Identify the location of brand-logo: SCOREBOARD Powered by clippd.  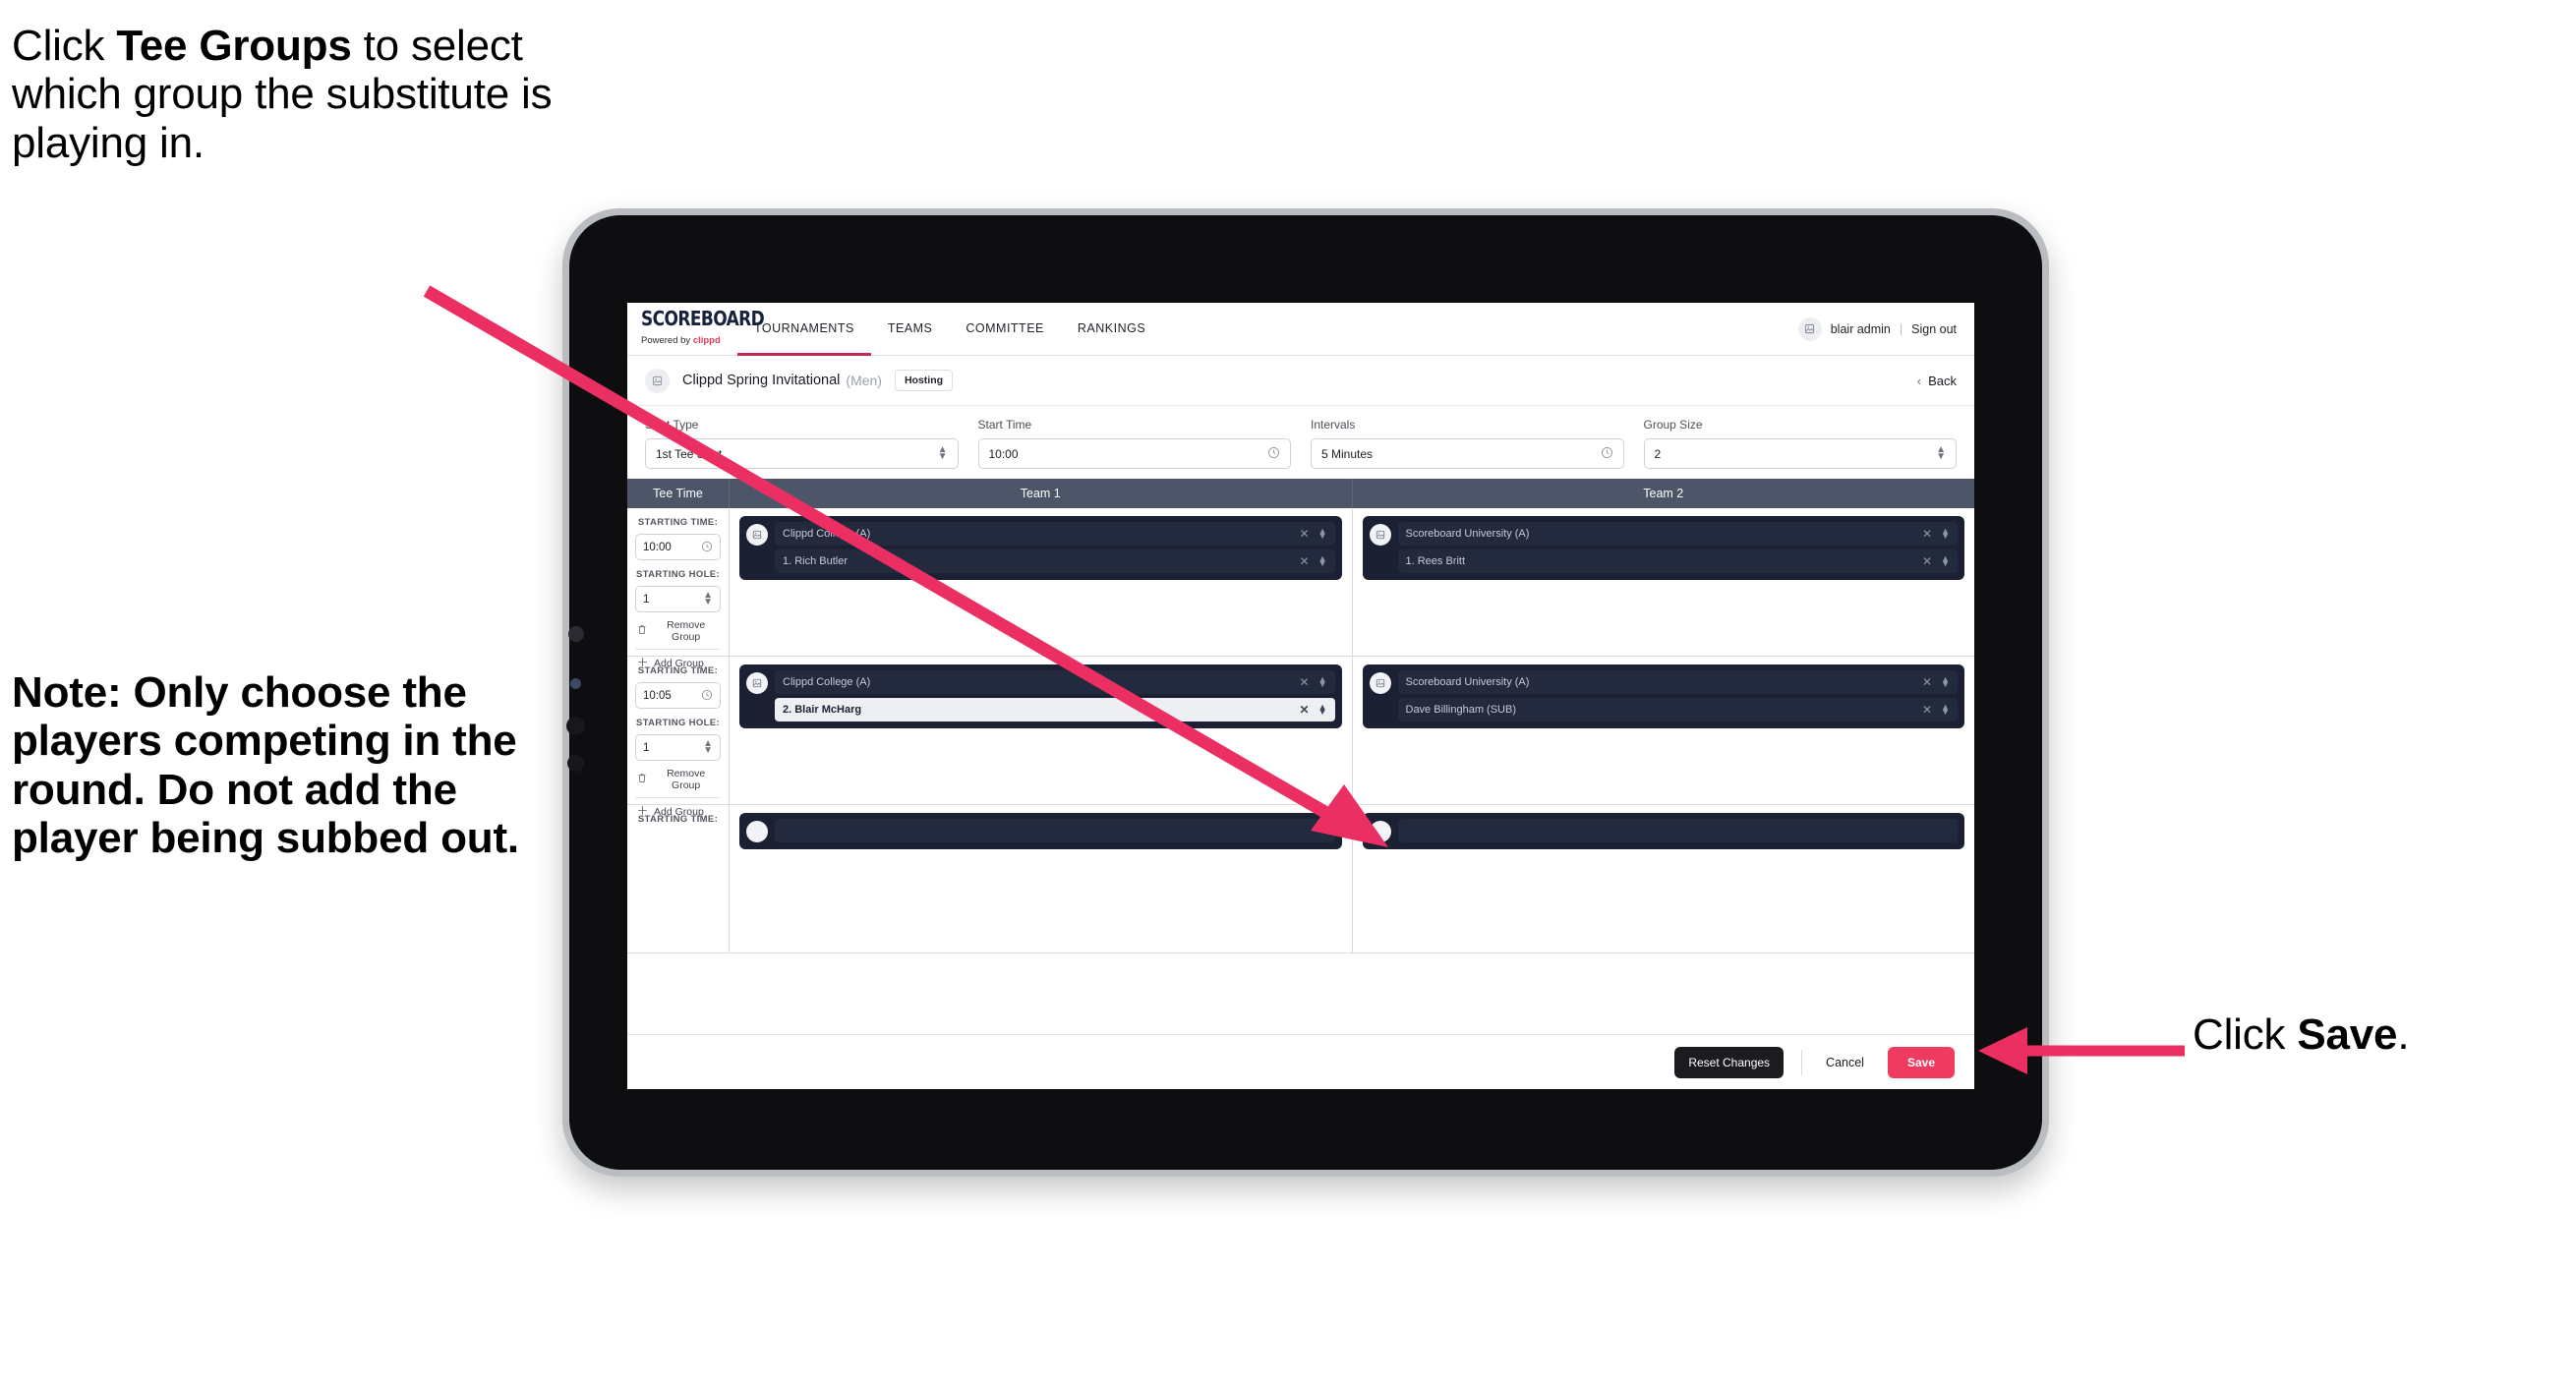
(696, 329).